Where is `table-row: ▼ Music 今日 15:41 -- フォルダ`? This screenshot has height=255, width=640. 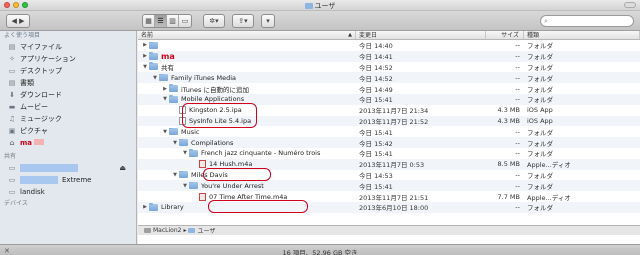
table-row: ▼ Music 今日 15:41 -- フォルダ is located at coordinates (389, 131).